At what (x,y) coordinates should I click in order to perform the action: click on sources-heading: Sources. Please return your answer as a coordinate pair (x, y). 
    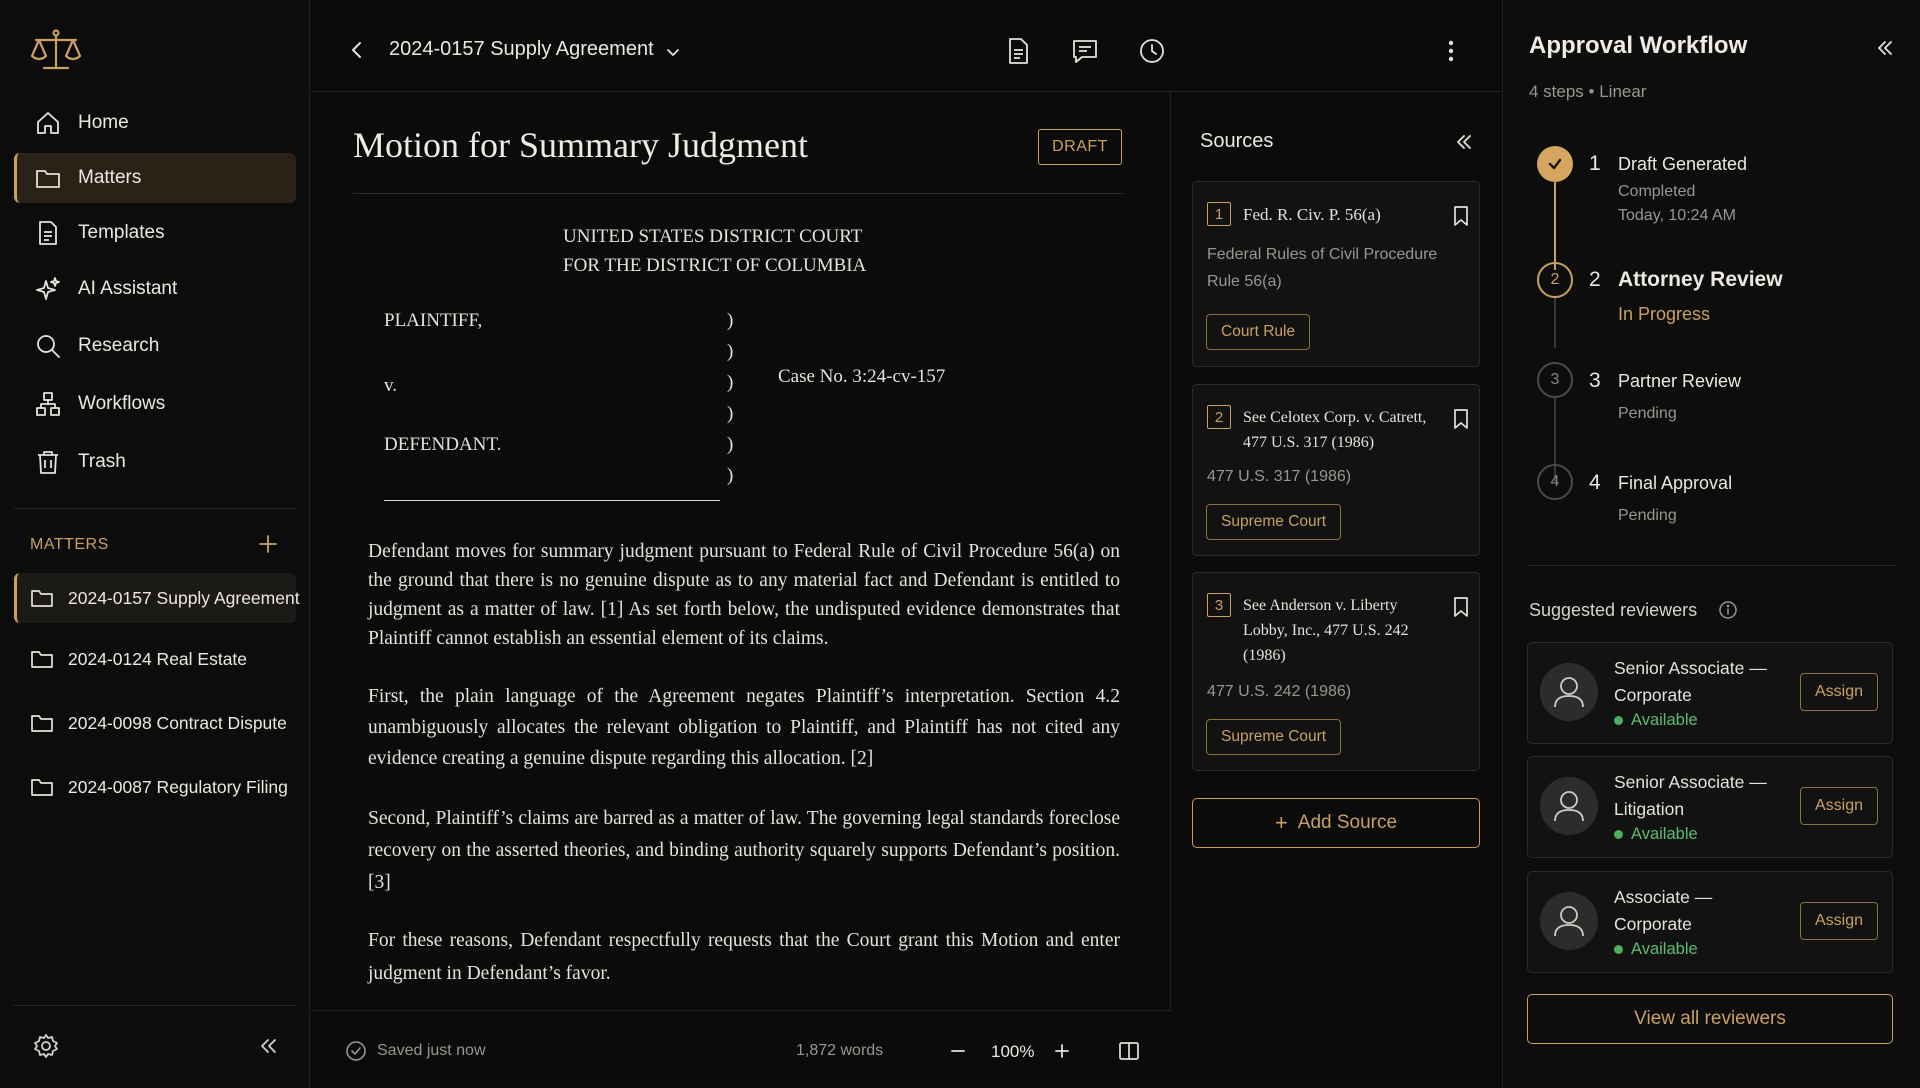
    Looking at the image, I should click on (1237, 141).